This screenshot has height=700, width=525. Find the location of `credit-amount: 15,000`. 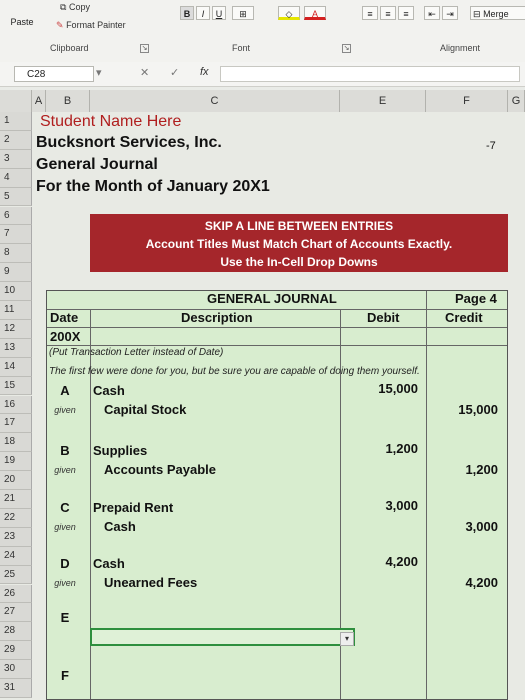

credit-amount: 15,000 is located at coordinates (464, 409).